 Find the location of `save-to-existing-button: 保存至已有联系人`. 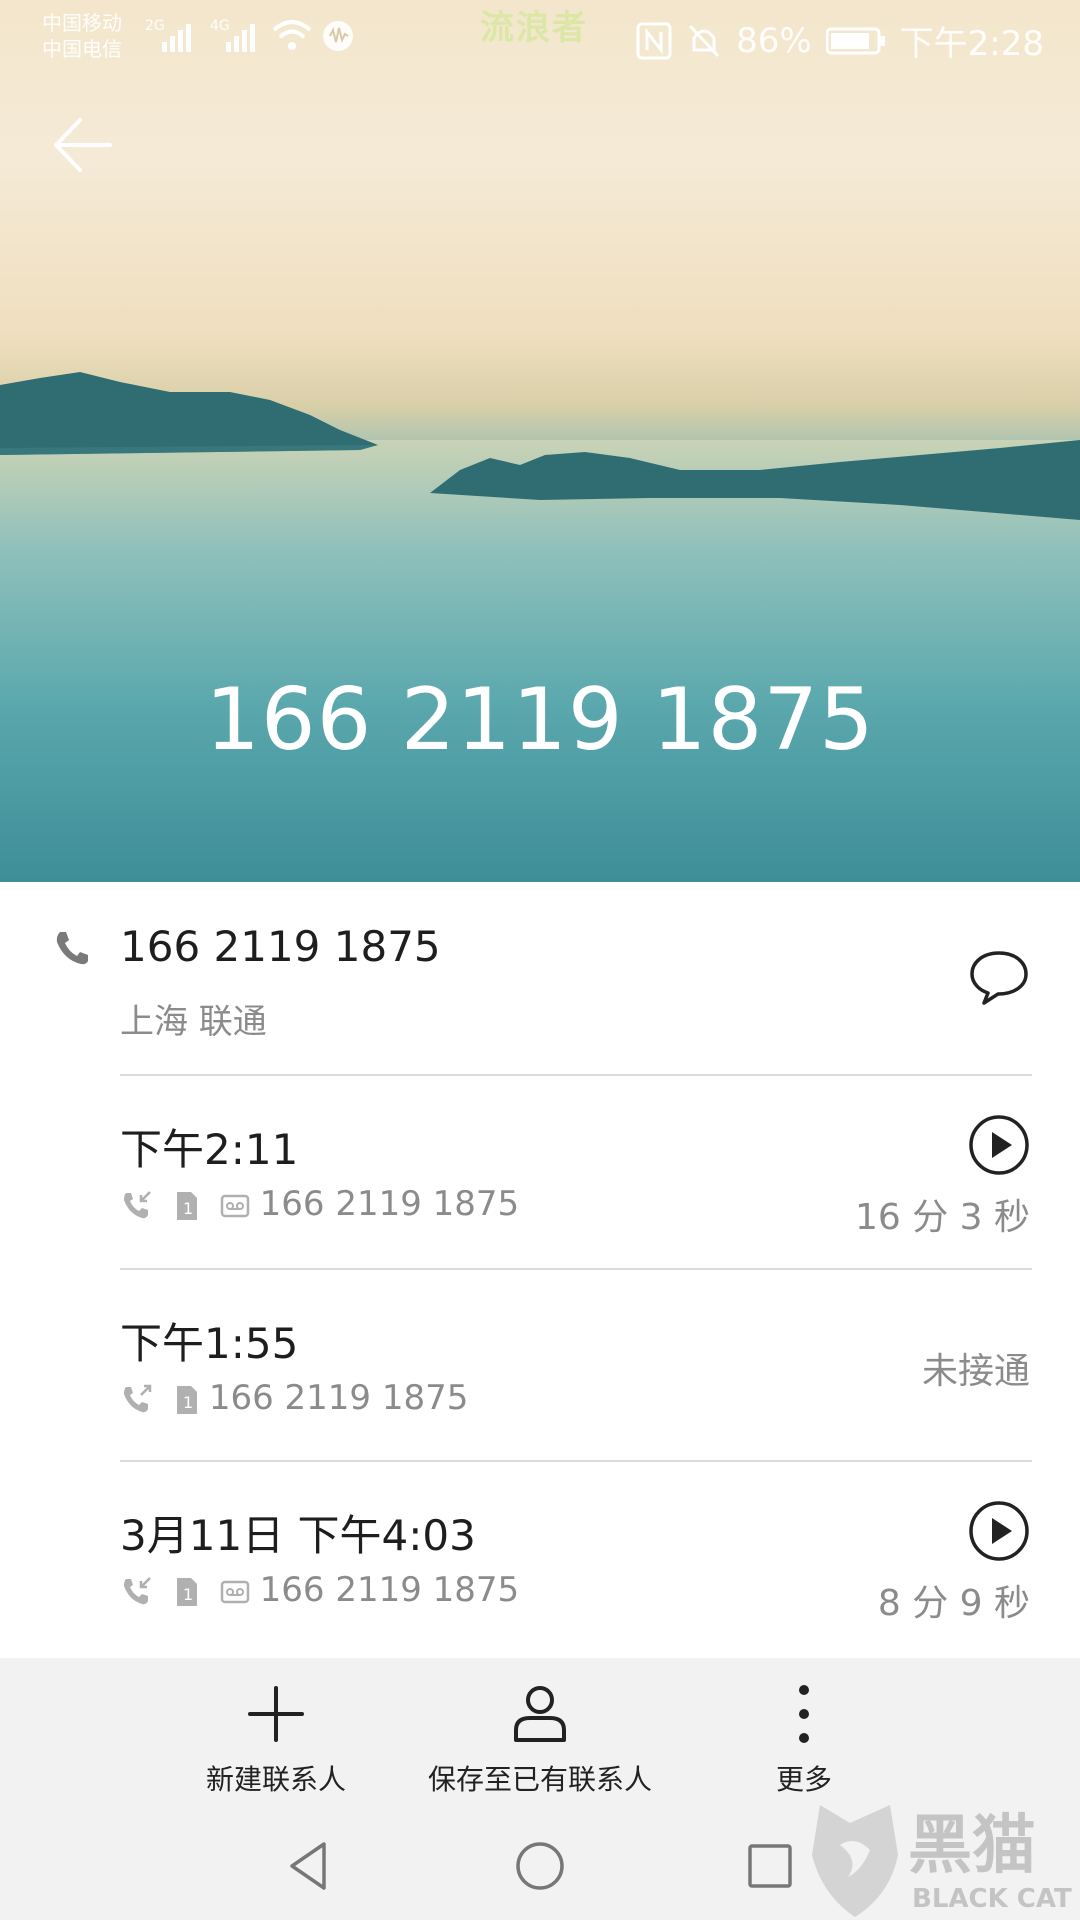

save-to-existing-button: 保存至已有联系人 is located at coordinates (540, 1733).